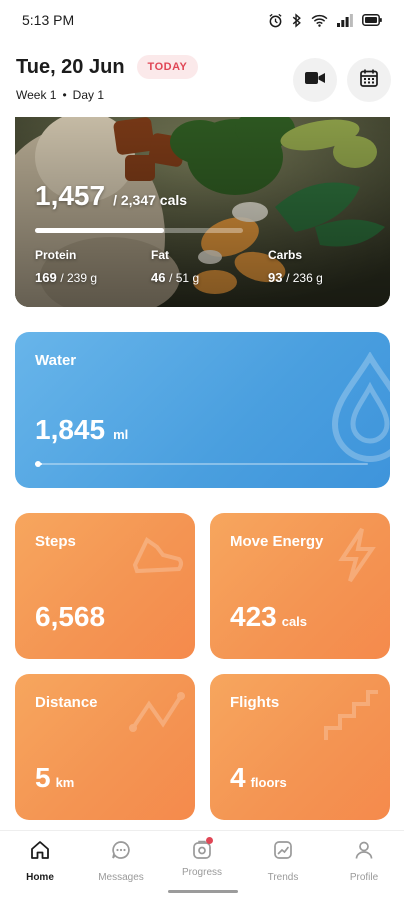 Image resolution: width=404 pixels, height=900 pixels. What do you see at coordinates (202, 20) in the screenshot?
I see `status-bar: 5:13 PM` at bounding box center [202, 20].